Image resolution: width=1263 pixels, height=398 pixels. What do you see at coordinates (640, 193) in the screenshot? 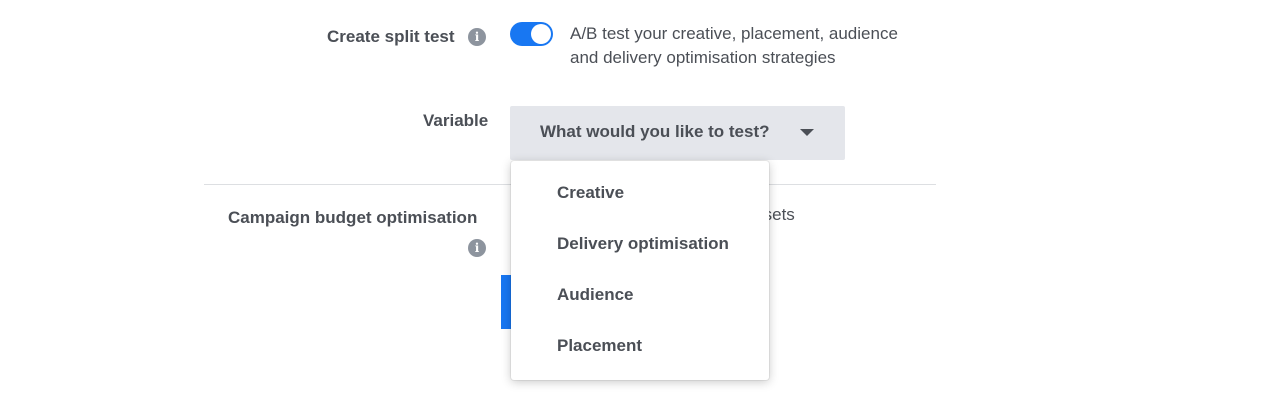
I see `dropdown-item-creative: Creative` at bounding box center [640, 193].